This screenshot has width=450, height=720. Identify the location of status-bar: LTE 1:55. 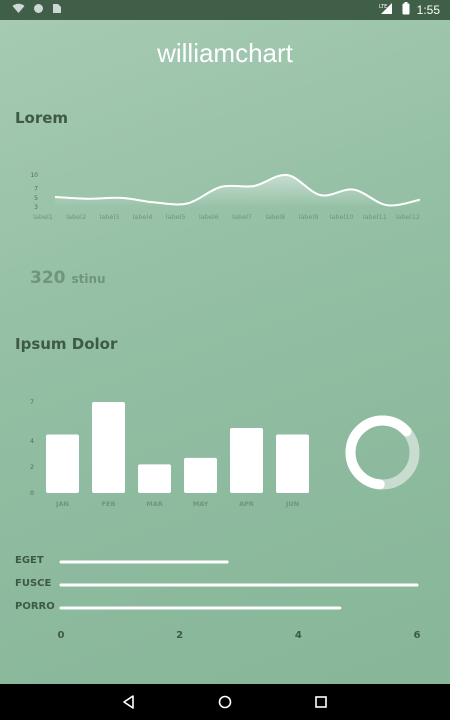
(225, 10).